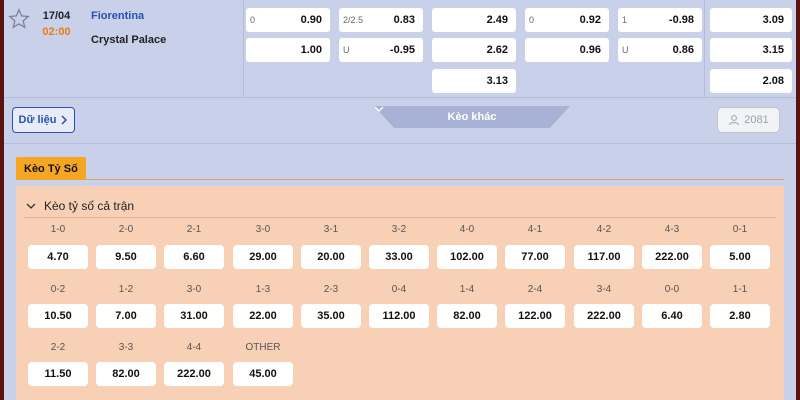 This screenshot has height=400, width=800. Describe the element at coordinates (672, 289) in the screenshot. I see `score-label: 0-0` at that location.